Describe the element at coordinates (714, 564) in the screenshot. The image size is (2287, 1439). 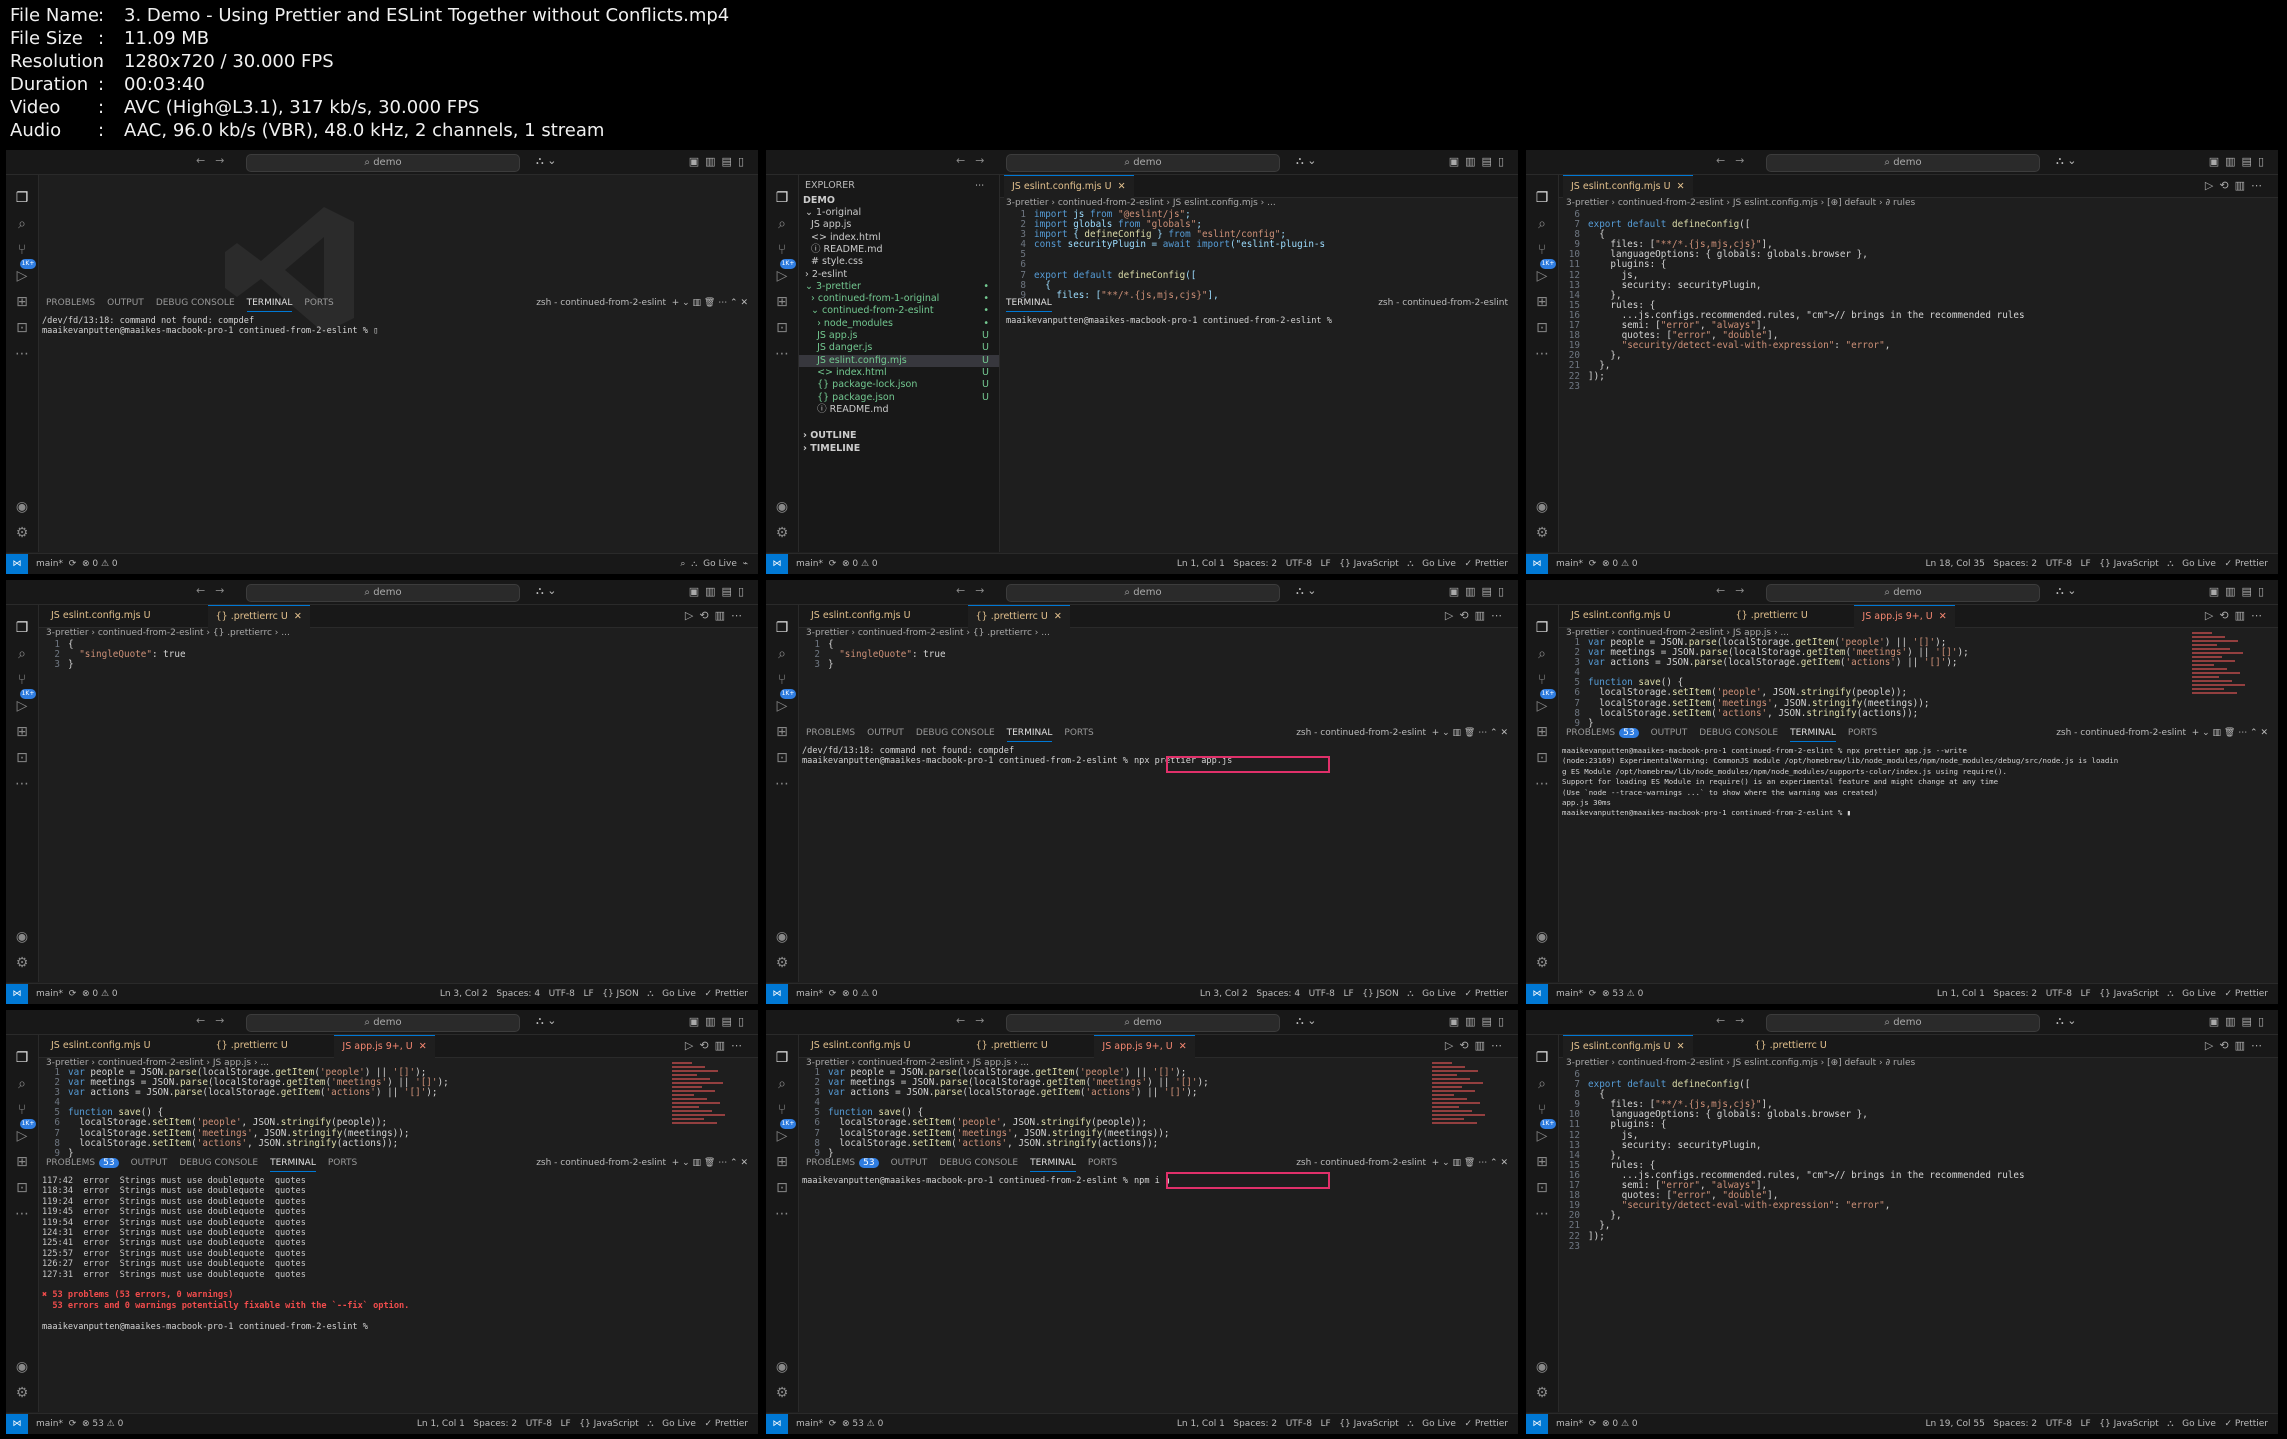
I see `status-right: ⌕ ⛬ Go Live ⌁` at that location.